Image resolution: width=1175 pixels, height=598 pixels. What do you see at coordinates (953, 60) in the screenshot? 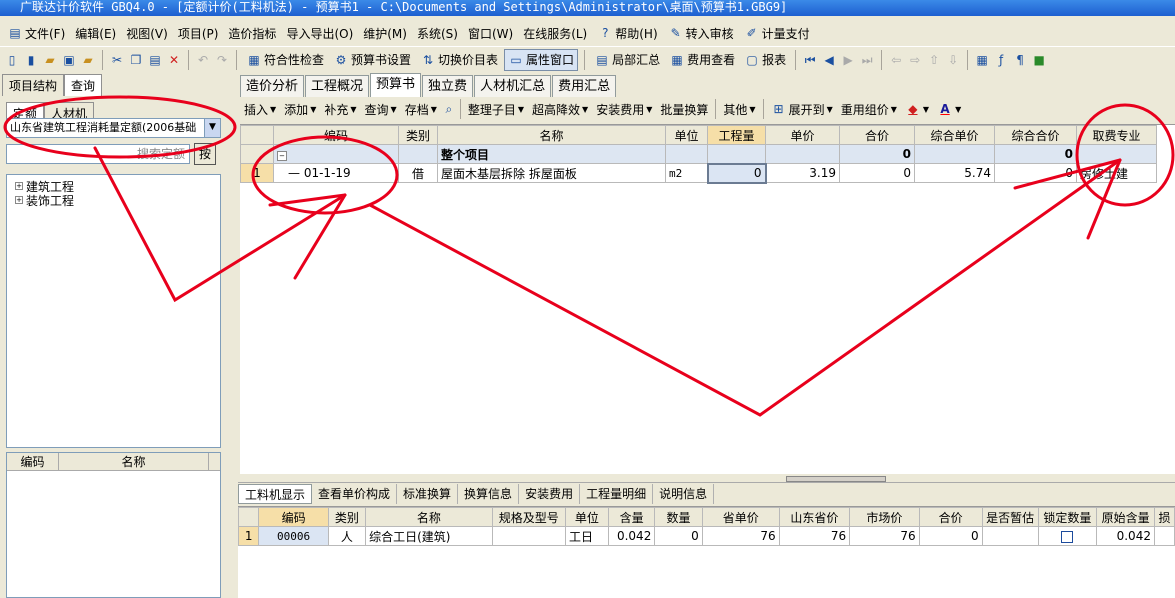
I see `arrow-down-icon: ⇩` at bounding box center [953, 60].